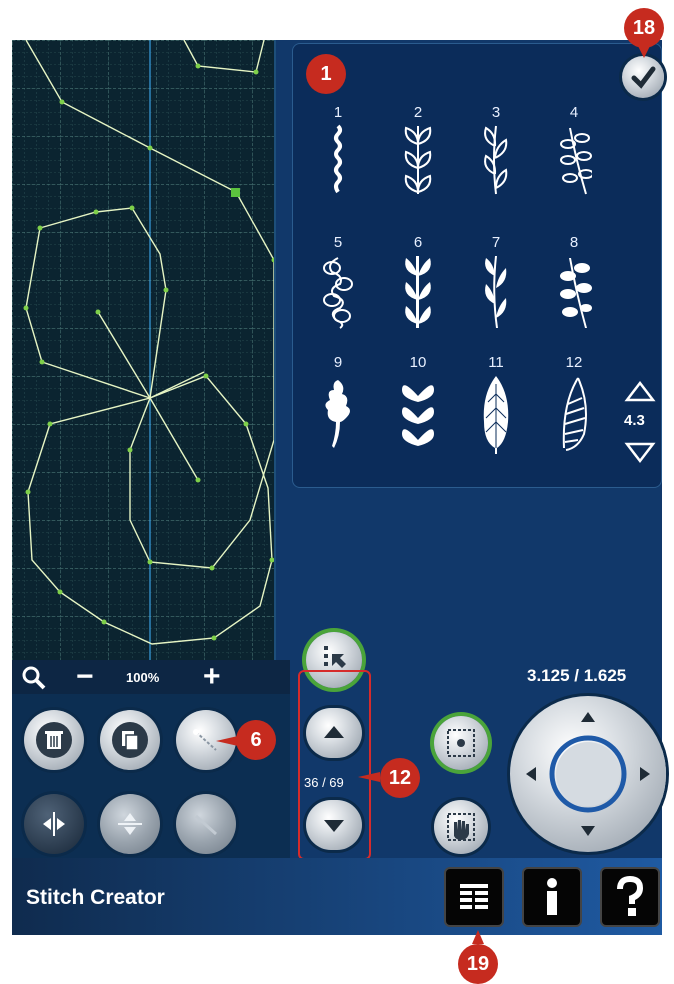  What do you see at coordinates (338, 414) in the screenshot?
I see `stitch-9-icon` at bounding box center [338, 414].